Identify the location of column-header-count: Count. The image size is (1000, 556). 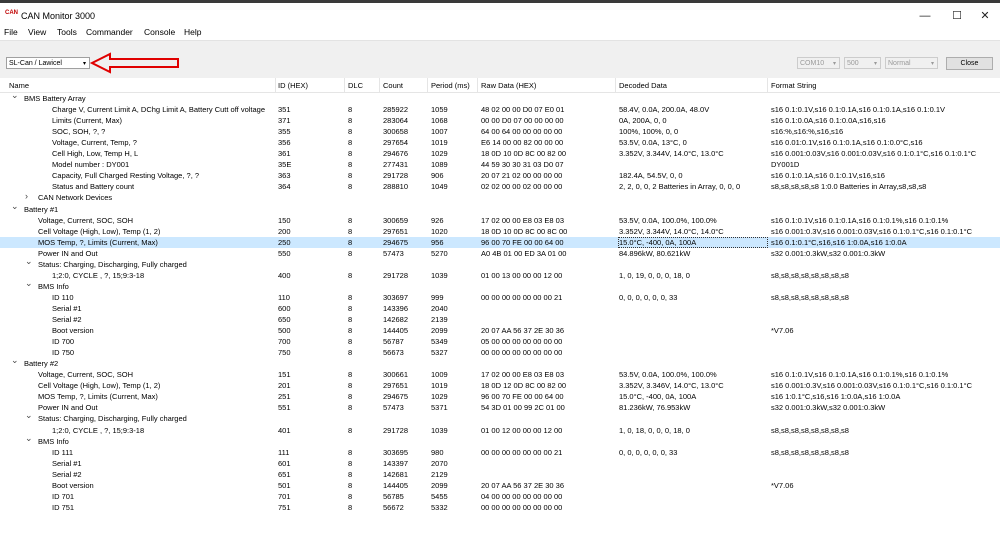
(393, 85).